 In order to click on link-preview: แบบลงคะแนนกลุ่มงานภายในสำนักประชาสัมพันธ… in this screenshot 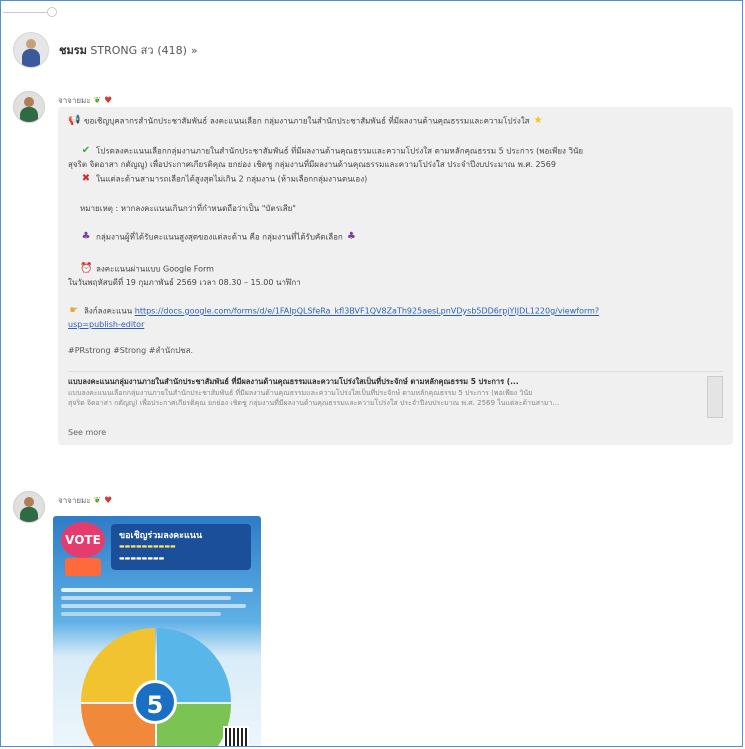, I will do `click(395, 397)`.